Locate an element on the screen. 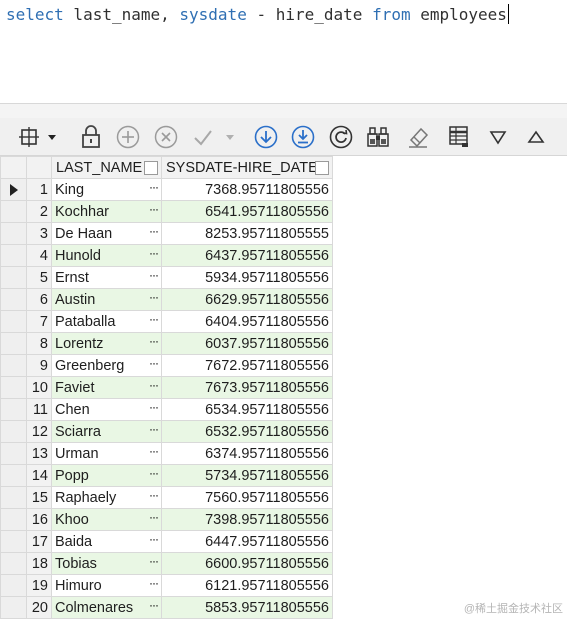 This screenshot has height=619, width=567. sort-up-icon is located at coordinates (536, 137).